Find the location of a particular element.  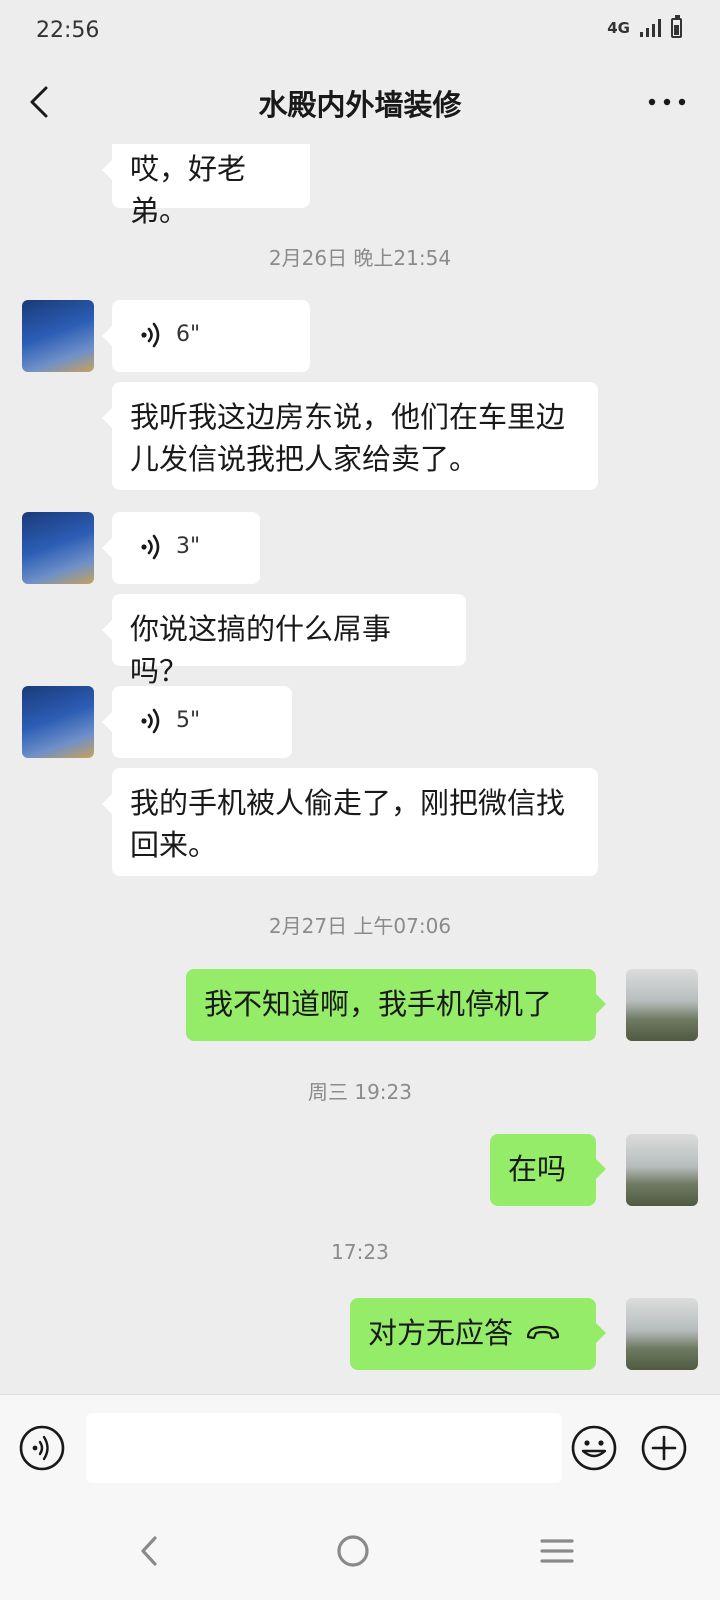

message-text: 我听我这边房东说，他们在车里边儿发信说我把人家给卖了。 is located at coordinates (348, 438).